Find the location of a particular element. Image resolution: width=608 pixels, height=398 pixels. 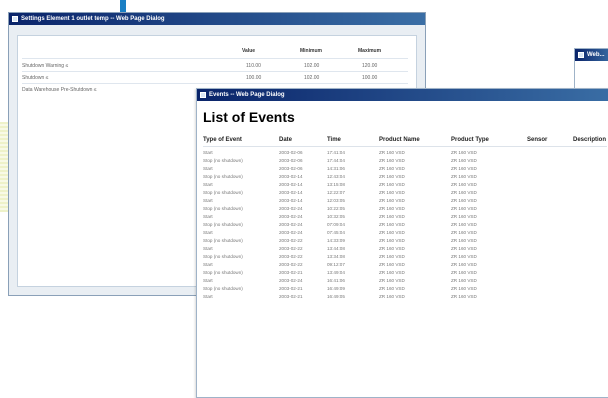

cell-time: 16:49:09 is located at coordinates (336, 288).